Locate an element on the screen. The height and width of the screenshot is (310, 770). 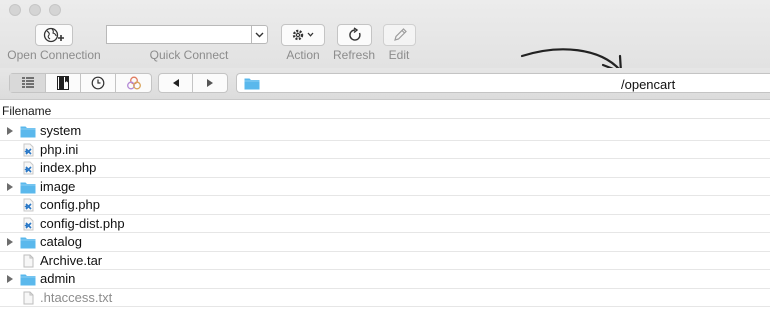
back-triangle-icon is located at coordinates (175, 83).